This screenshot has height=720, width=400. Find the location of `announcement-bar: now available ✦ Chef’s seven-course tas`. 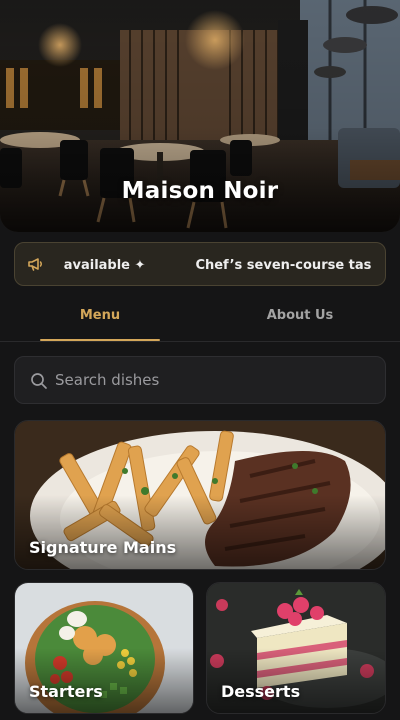

announcement-bar: now available ✦ Chef’s seven-course tas is located at coordinates (200, 264).